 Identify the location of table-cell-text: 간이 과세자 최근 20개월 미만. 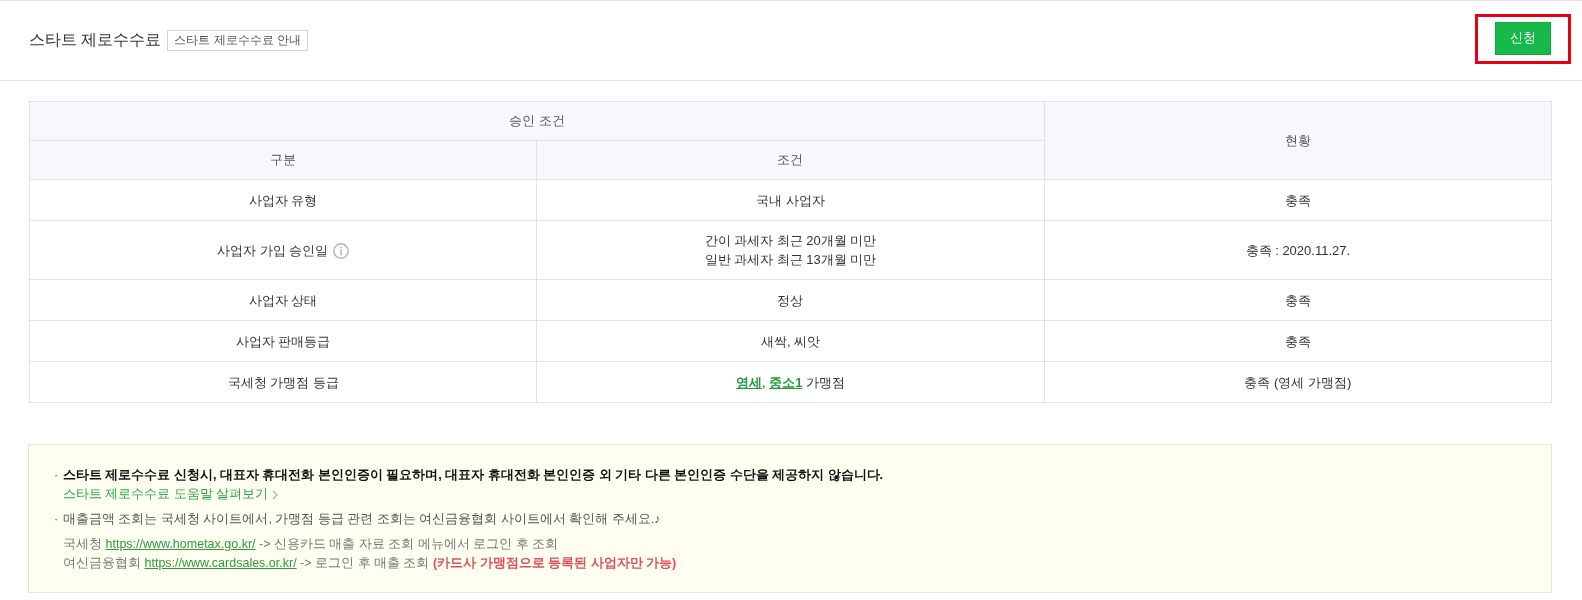
(790, 241).